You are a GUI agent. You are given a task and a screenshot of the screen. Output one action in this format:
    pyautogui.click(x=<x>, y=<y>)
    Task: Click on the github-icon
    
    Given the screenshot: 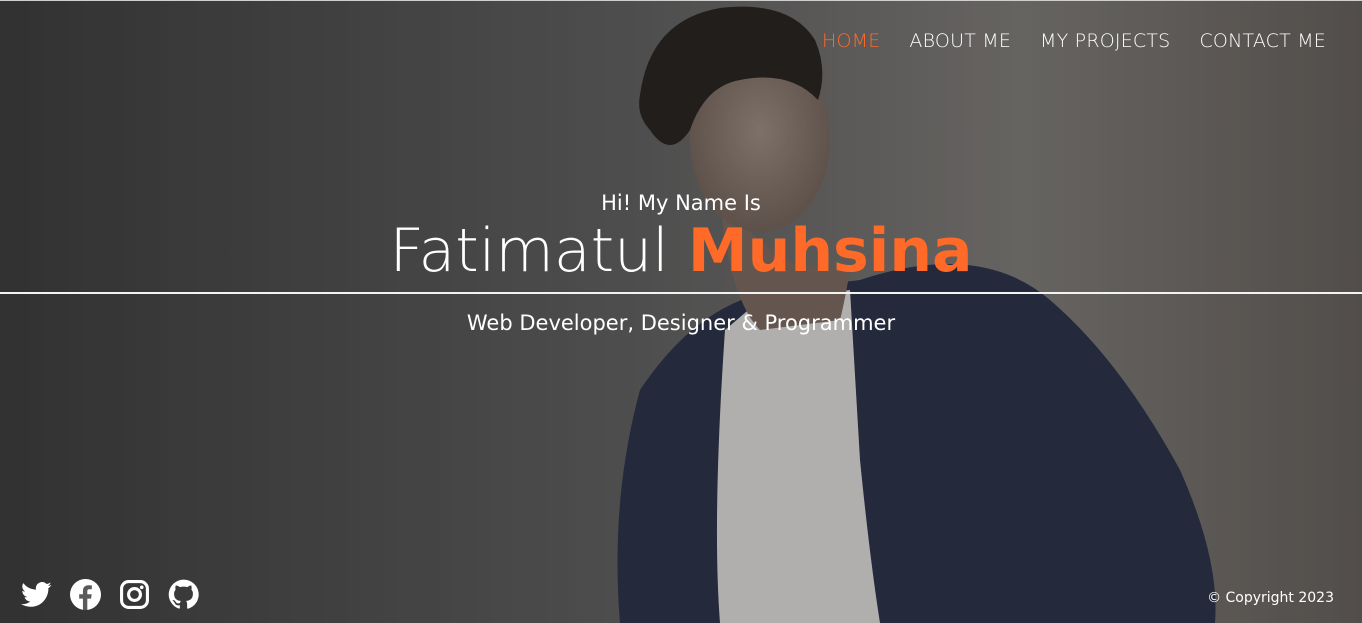 What is the action you would take?
    pyautogui.click(x=183, y=594)
    